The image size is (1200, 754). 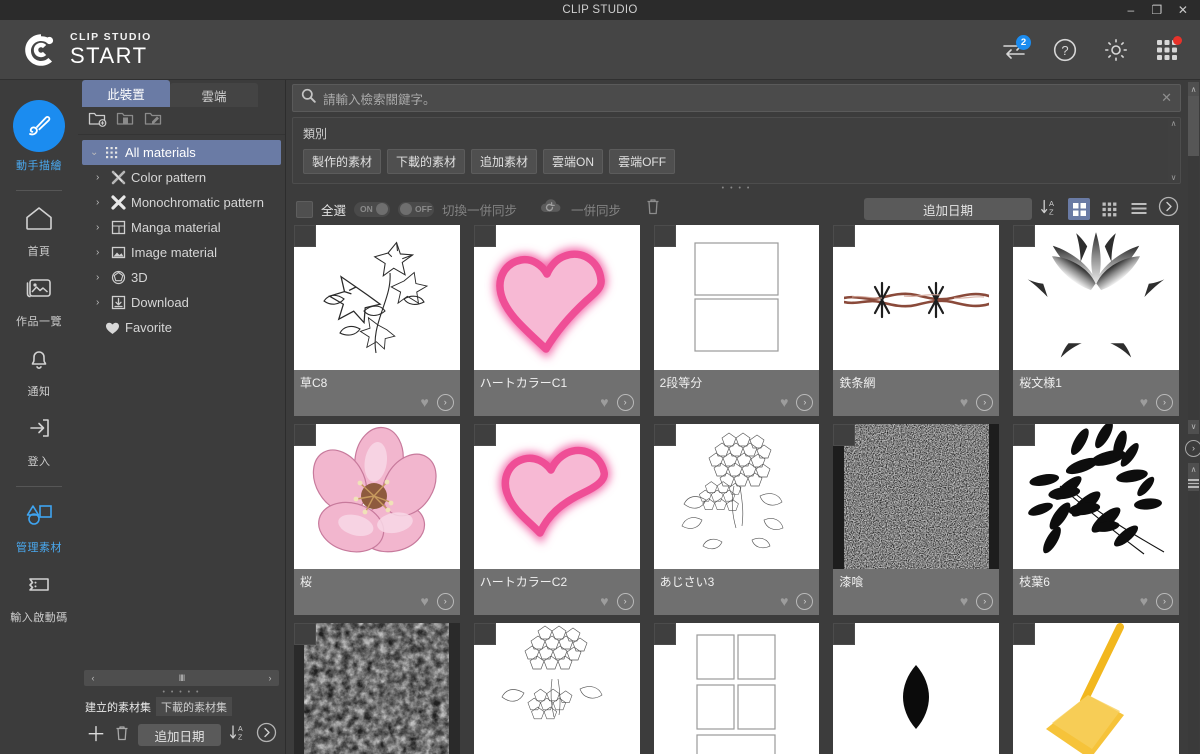 I want to click on maximize-button: ❐, so click(x=1157, y=10).